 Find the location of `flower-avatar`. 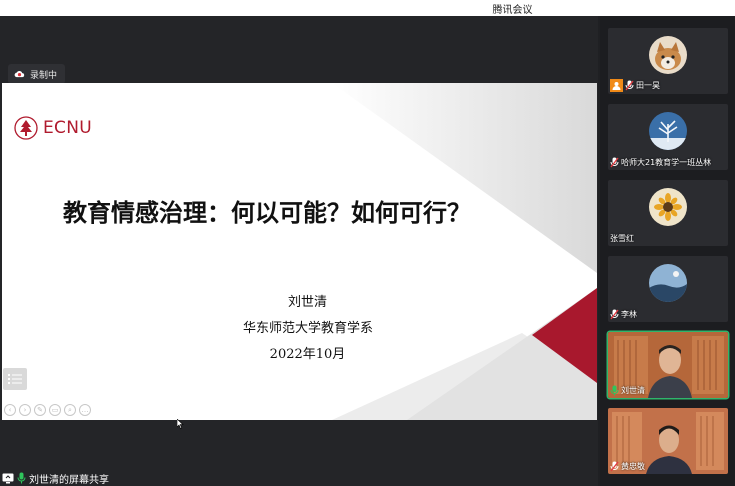

flower-avatar is located at coordinates (668, 207).